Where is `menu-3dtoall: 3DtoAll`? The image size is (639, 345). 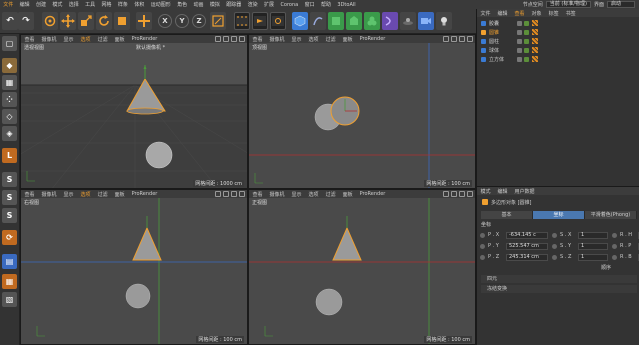 menu-3dtoall: 3DtoAll is located at coordinates (346, 5).